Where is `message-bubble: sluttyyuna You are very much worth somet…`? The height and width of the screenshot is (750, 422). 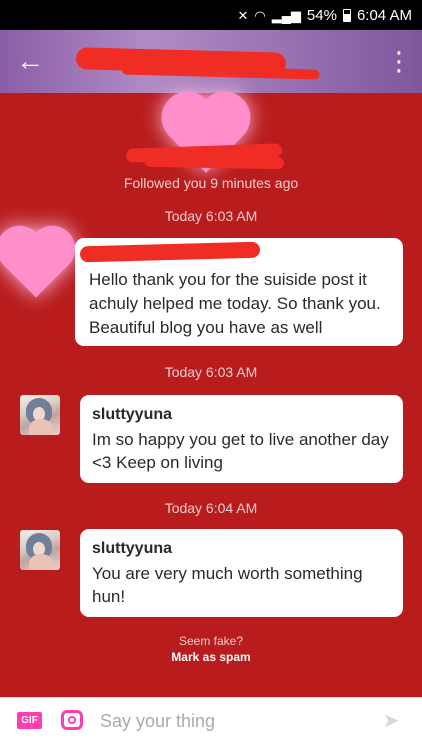 message-bubble: sluttyyuna You are very much worth somet… is located at coordinates (241, 573).